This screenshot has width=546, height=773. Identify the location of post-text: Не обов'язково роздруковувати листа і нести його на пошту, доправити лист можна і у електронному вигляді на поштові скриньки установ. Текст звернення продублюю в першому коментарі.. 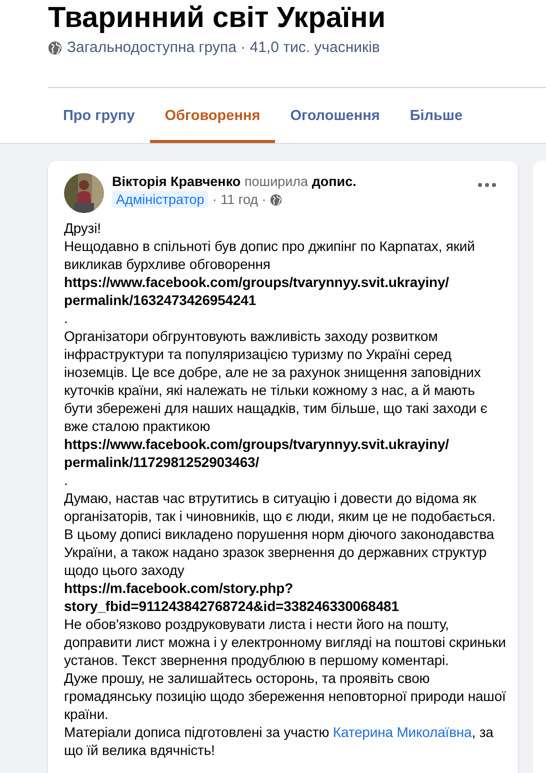
(285, 642).